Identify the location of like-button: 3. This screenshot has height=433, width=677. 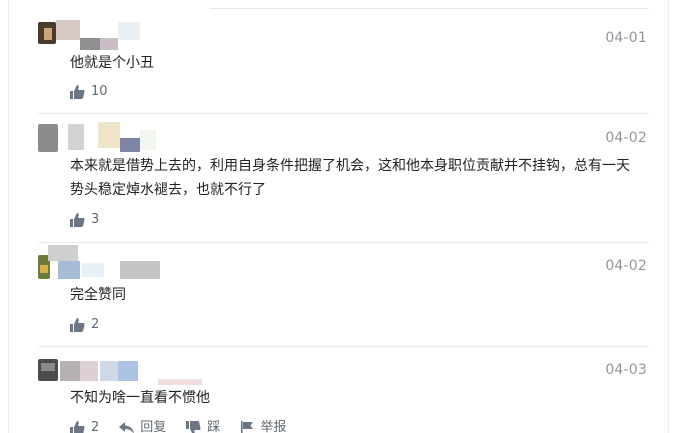
(84, 220).